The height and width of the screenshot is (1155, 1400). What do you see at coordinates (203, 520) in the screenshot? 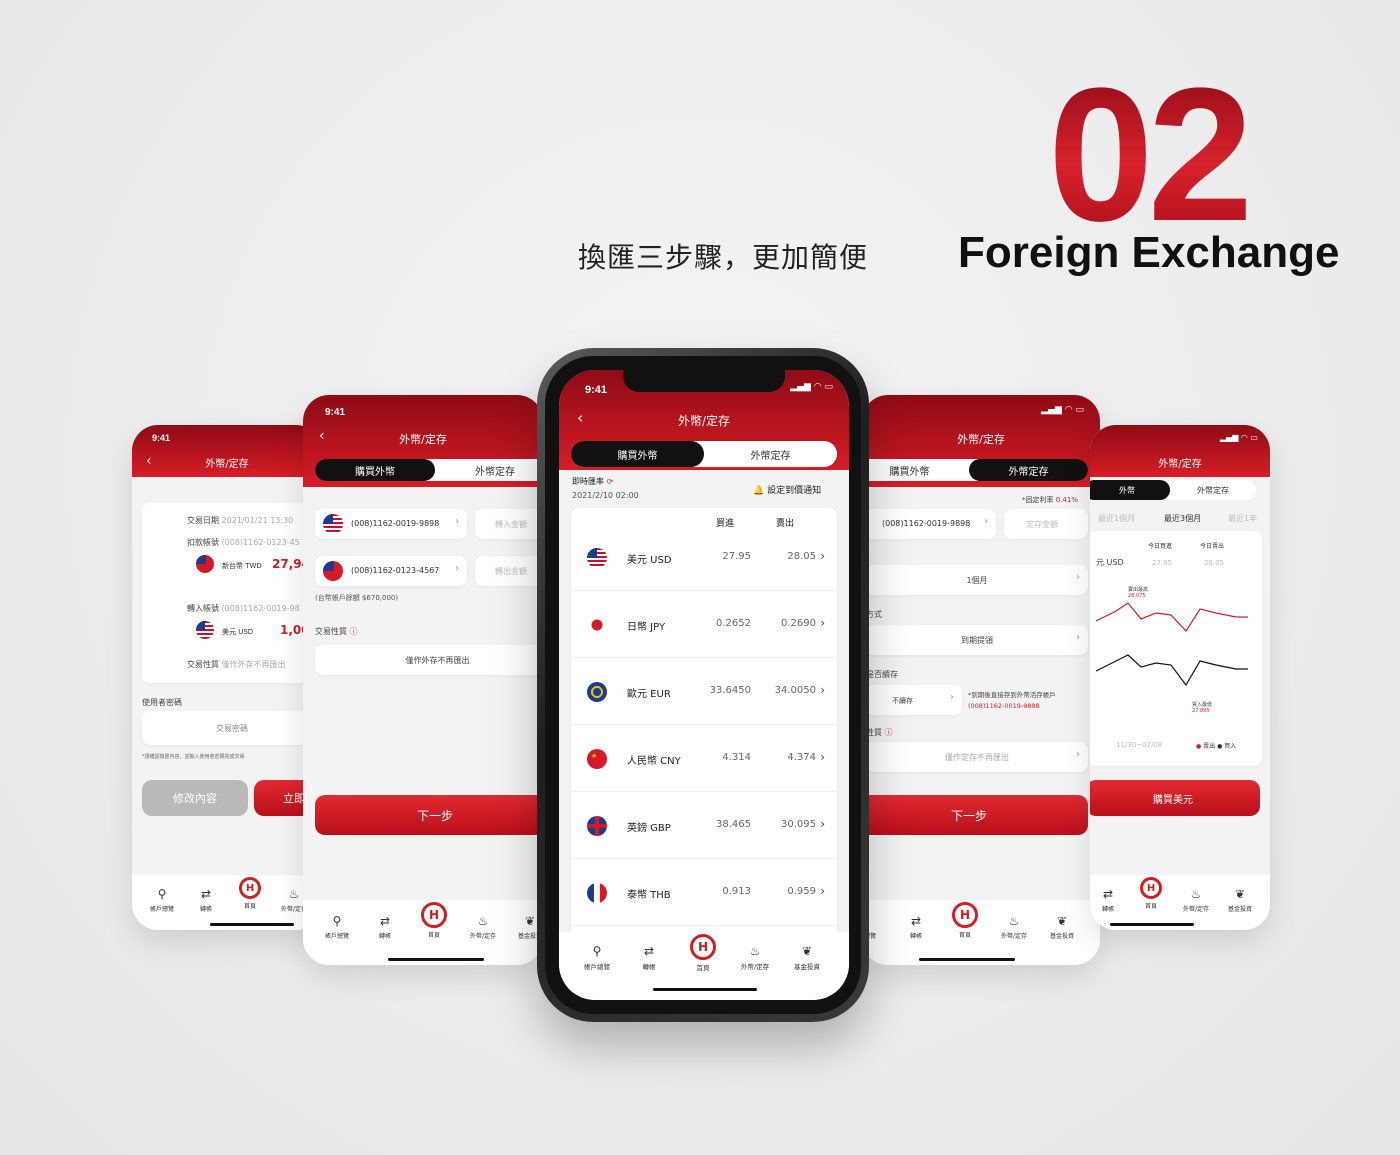
I see `trade-date-label: 交易日期` at bounding box center [203, 520].